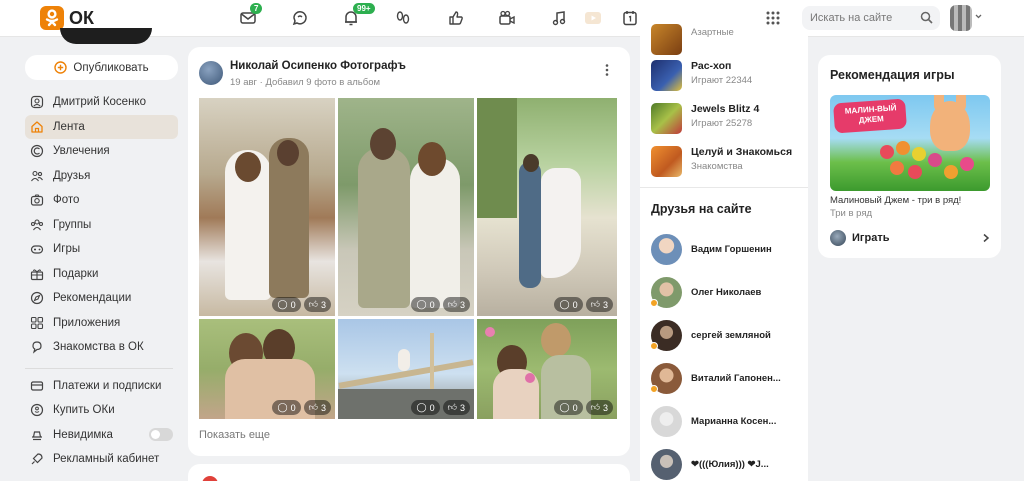 The width and height of the screenshot is (1024, 481). What do you see at coordinates (403, 18) in the screenshot?
I see `guests-icon` at bounding box center [403, 18].